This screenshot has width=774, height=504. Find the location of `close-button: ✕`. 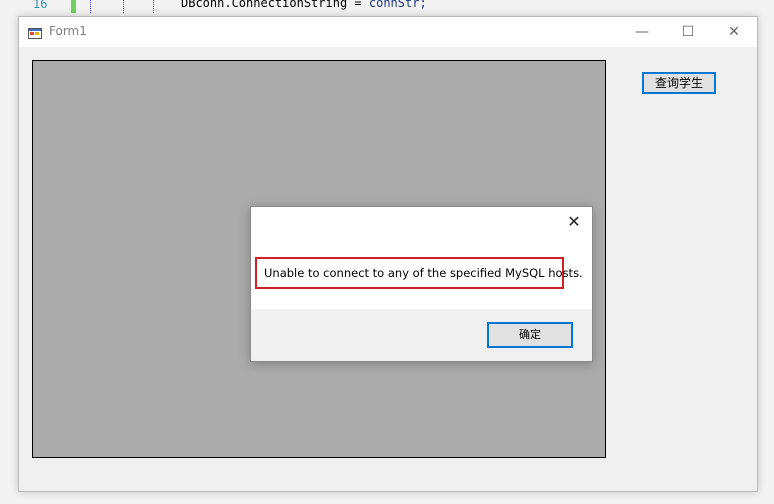

close-button: ✕ is located at coordinates (734, 32).